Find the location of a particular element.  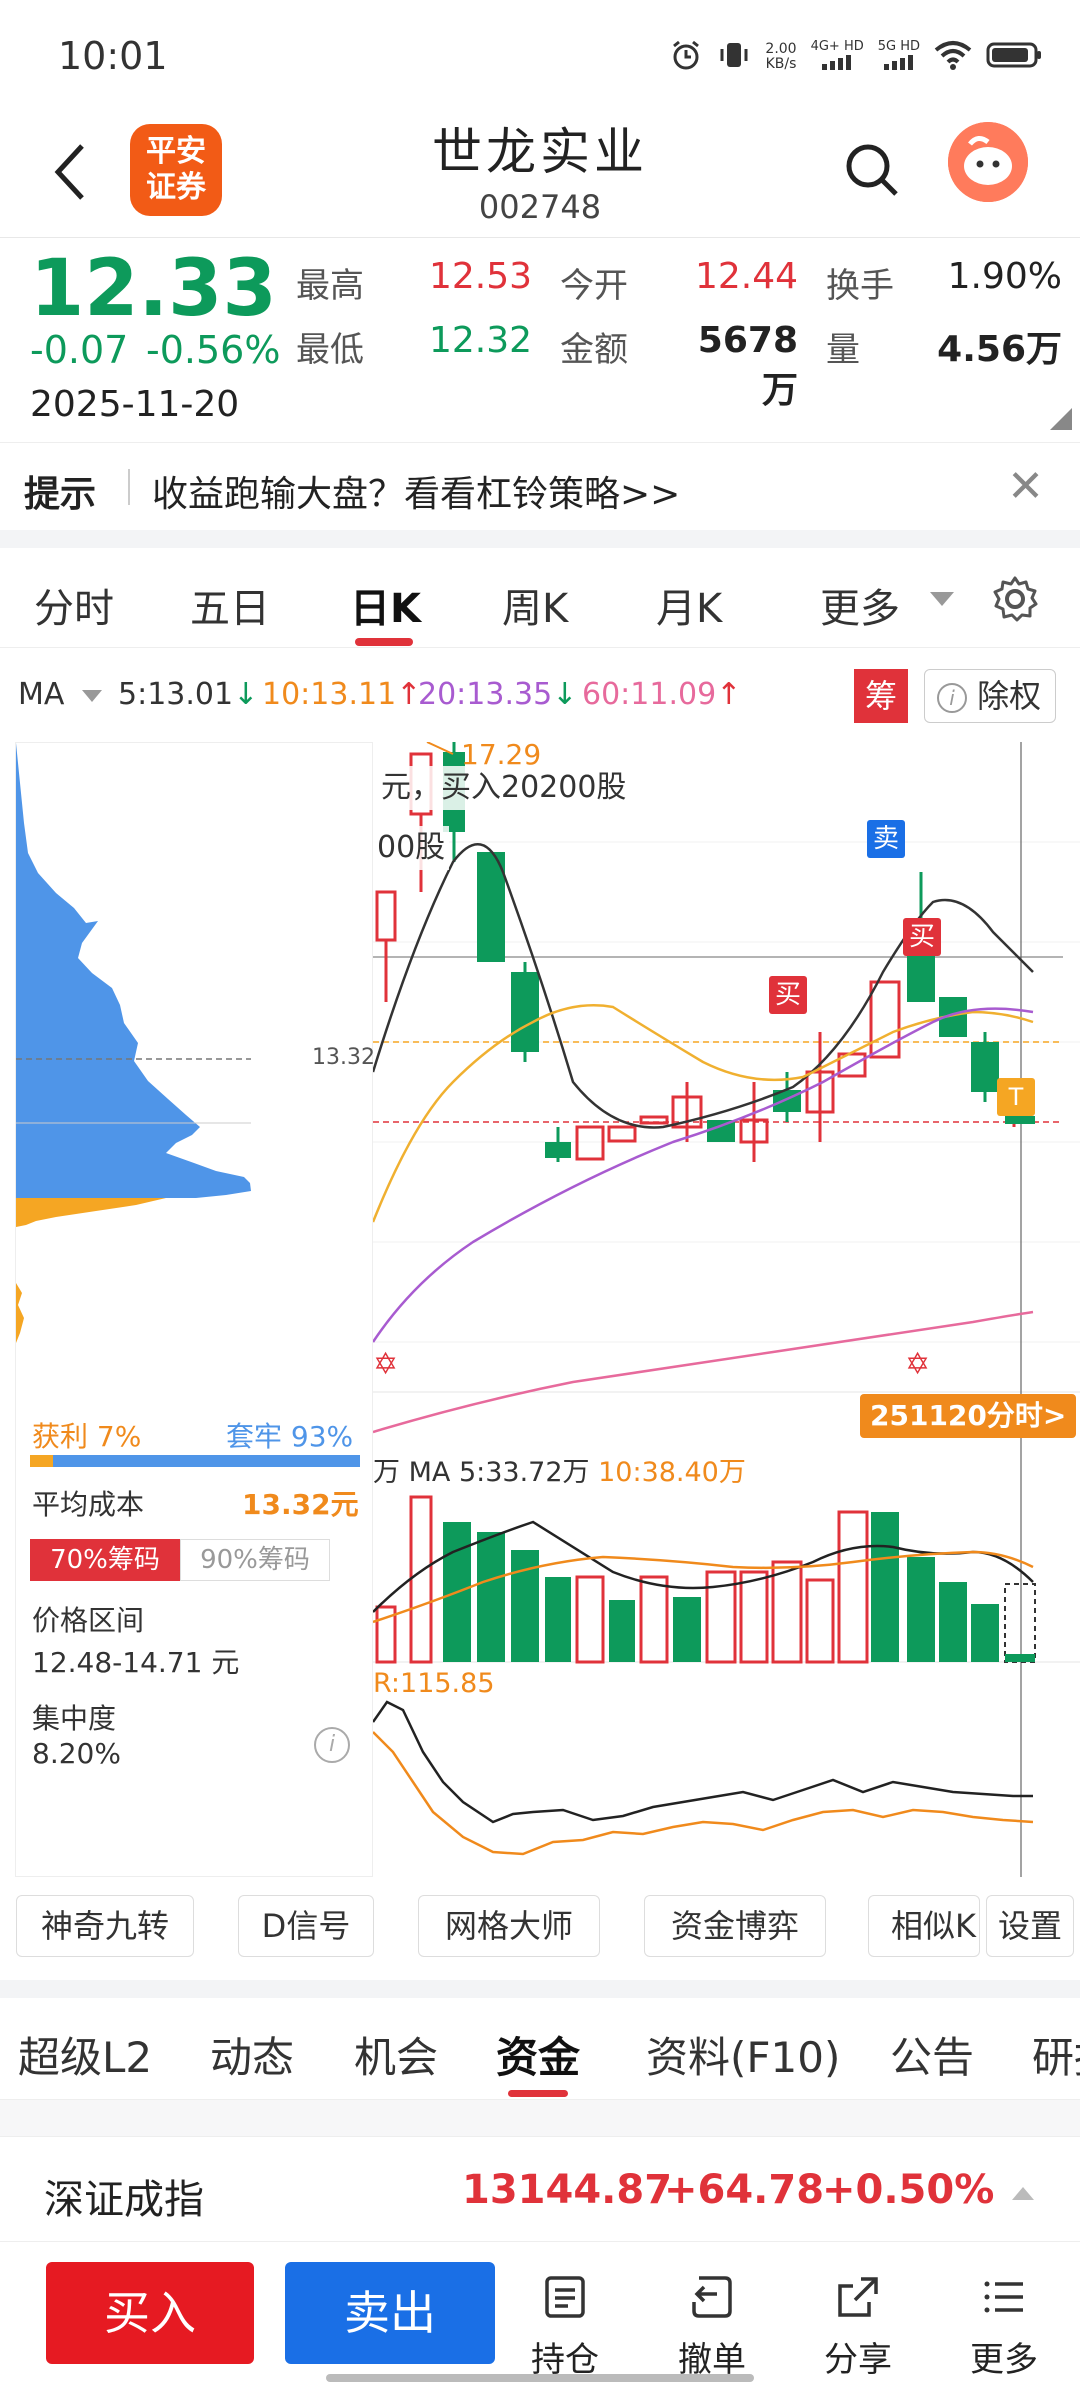

tool-buttons: 神奇九转 D信号 网格大师 资金博弈 相似K 设置 is located at coordinates (540, 1930).